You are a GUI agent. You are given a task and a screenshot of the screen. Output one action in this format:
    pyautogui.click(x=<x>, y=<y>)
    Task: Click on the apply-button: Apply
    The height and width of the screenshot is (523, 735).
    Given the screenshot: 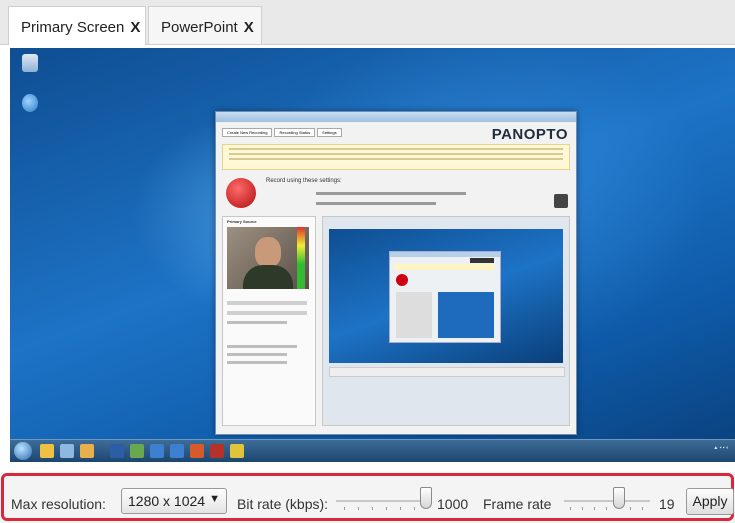 What is the action you would take?
    pyautogui.click(x=710, y=501)
    